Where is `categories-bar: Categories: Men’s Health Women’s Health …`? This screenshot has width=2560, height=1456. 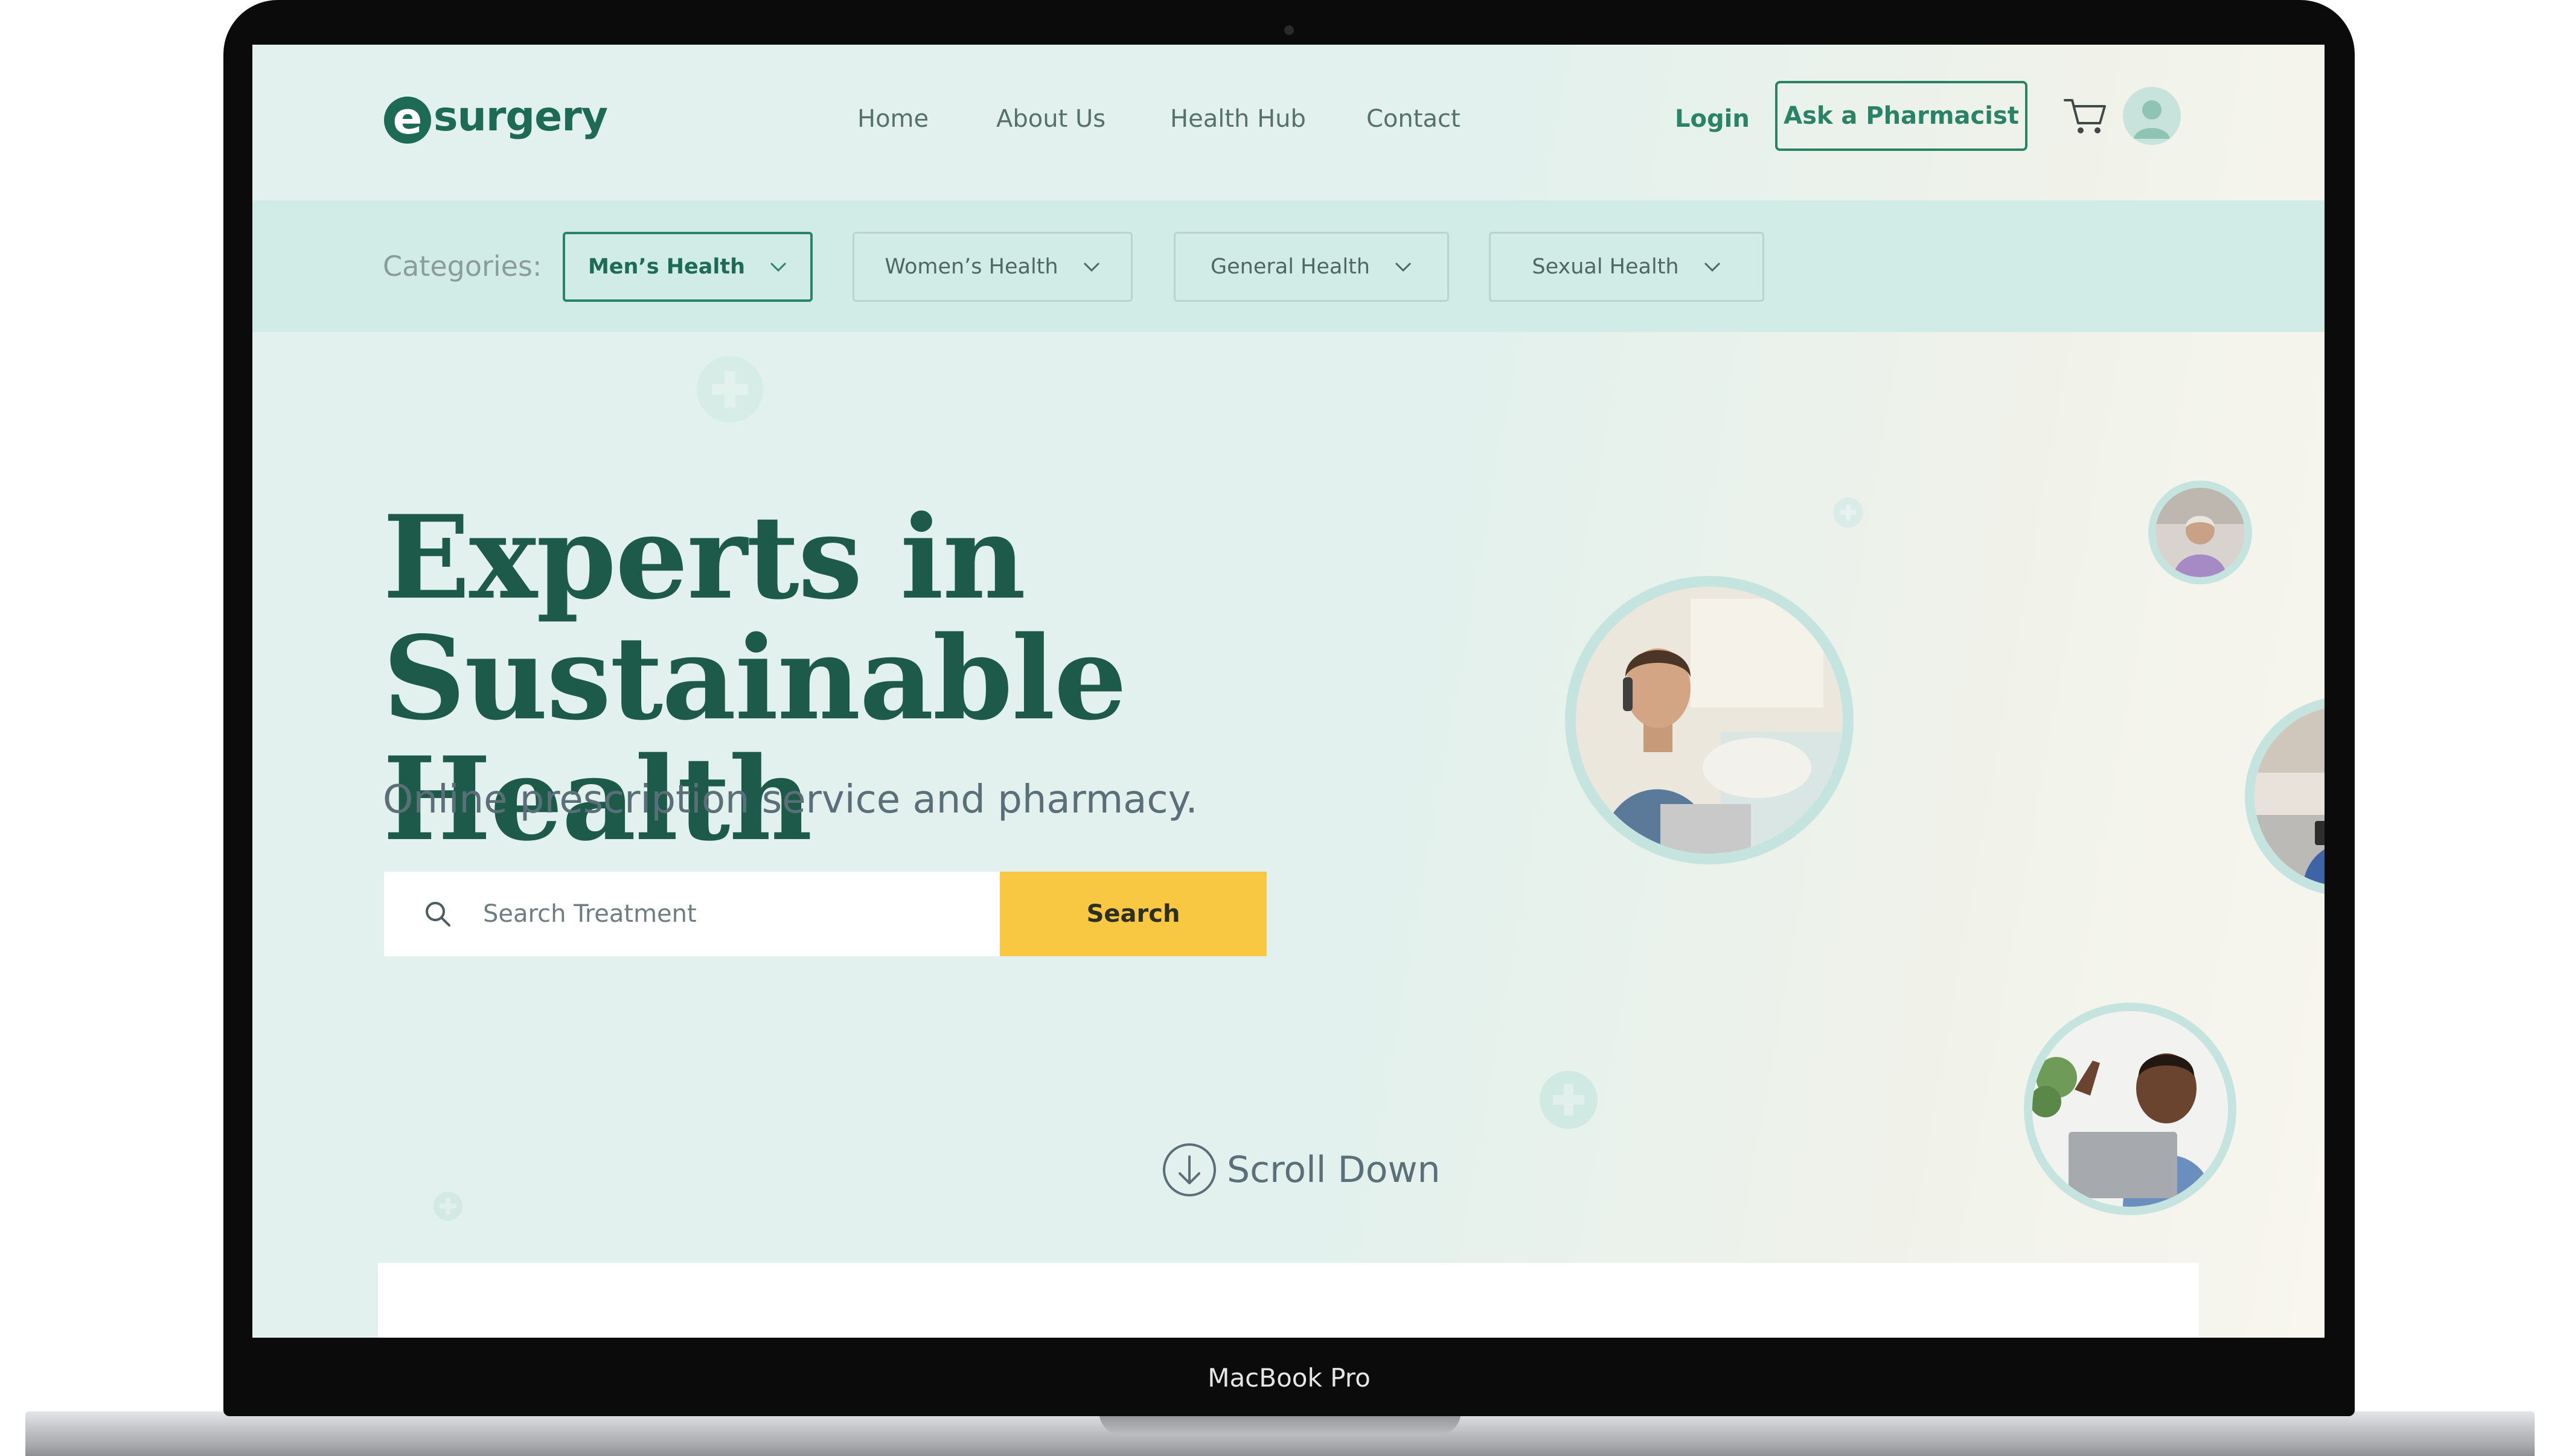 categories-bar: Categories: Men’s Health Women’s Health … is located at coordinates (1288, 266).